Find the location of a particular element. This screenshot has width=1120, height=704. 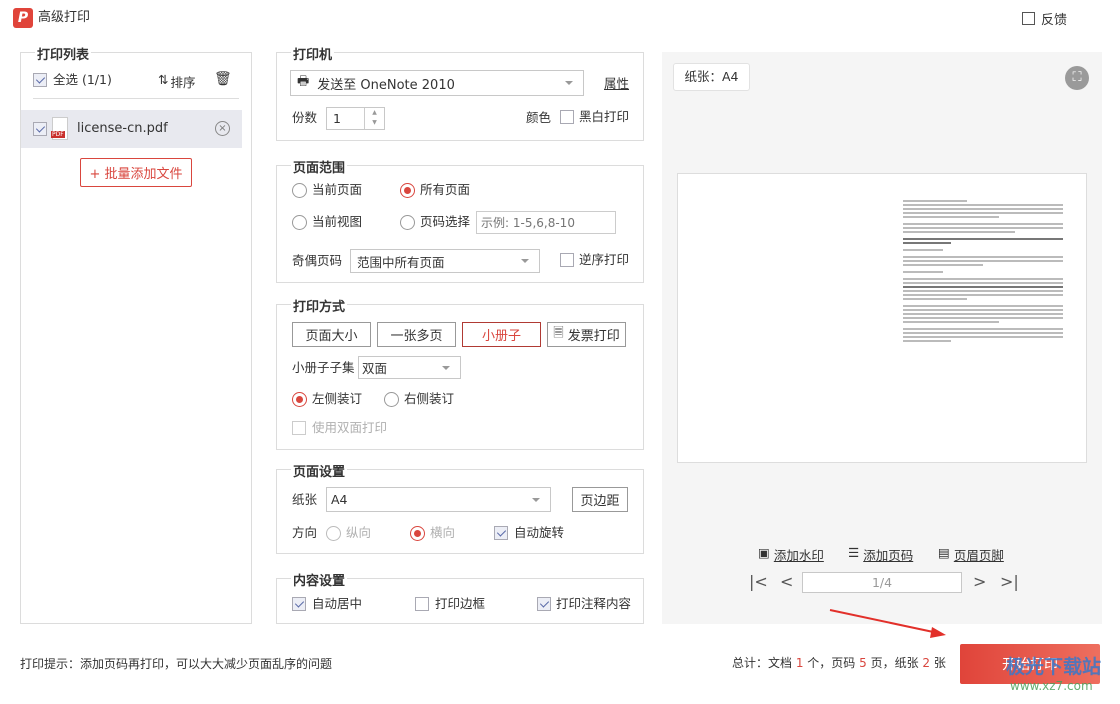

file-name: license-cn.pdf is located at coordinates (122, 128).